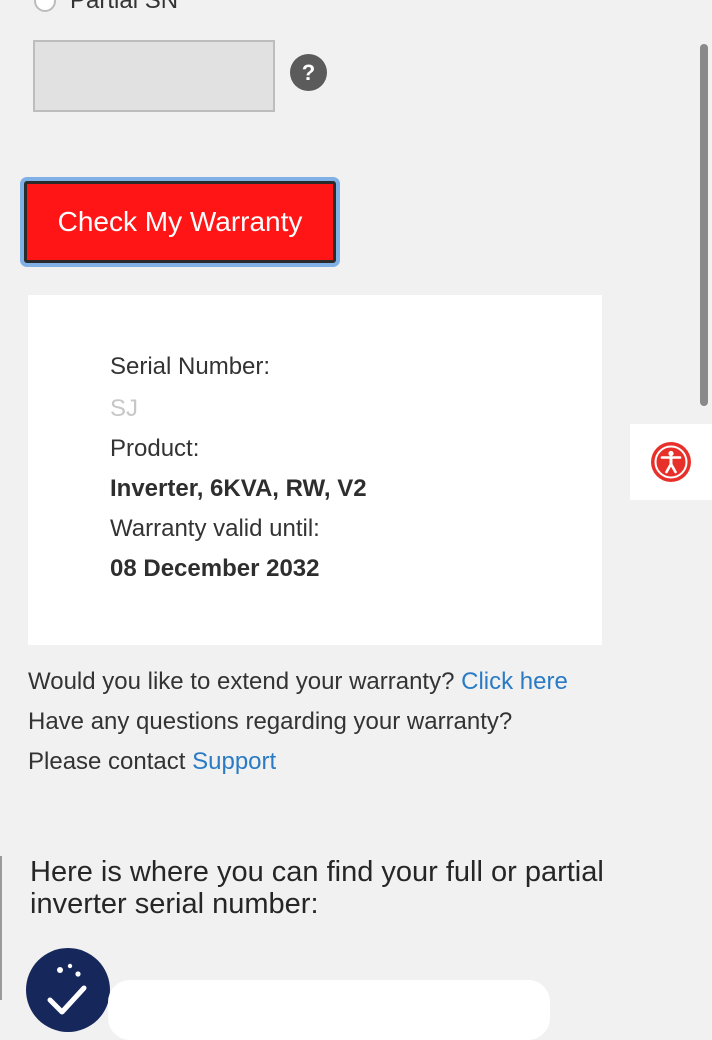 This screenshot has height=1040, width=712. What do you see at coordinates (215, 568) in the screenshot?
I see `warranty-valid-value: 08 December 2032` at bounding box center [215, 568].